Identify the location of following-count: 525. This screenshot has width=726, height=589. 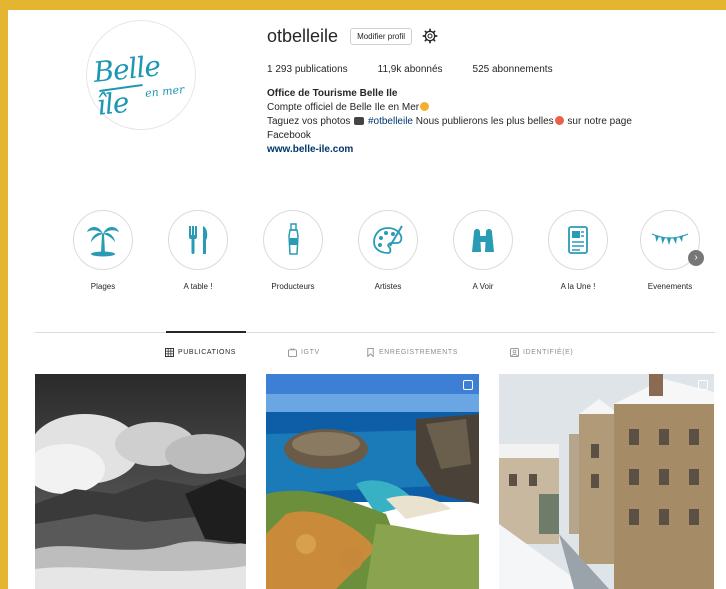
(481, 69).